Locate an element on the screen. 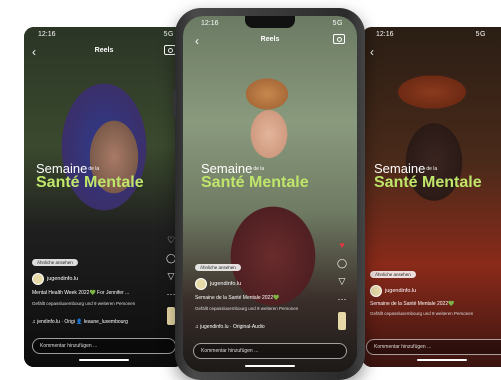 This screenshot has width=501, height=380. like-icon: ♥ is located at coordinates (342, 249).